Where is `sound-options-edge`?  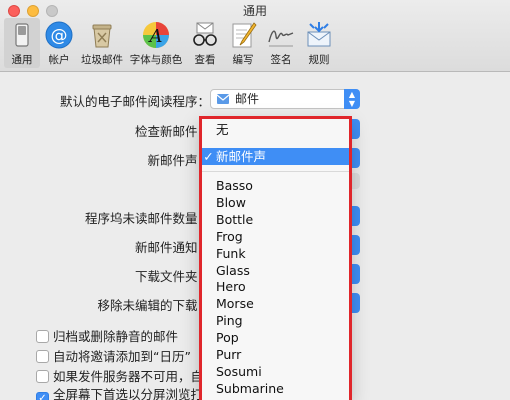
sound-options-edge is located at coordinates (355, 181).